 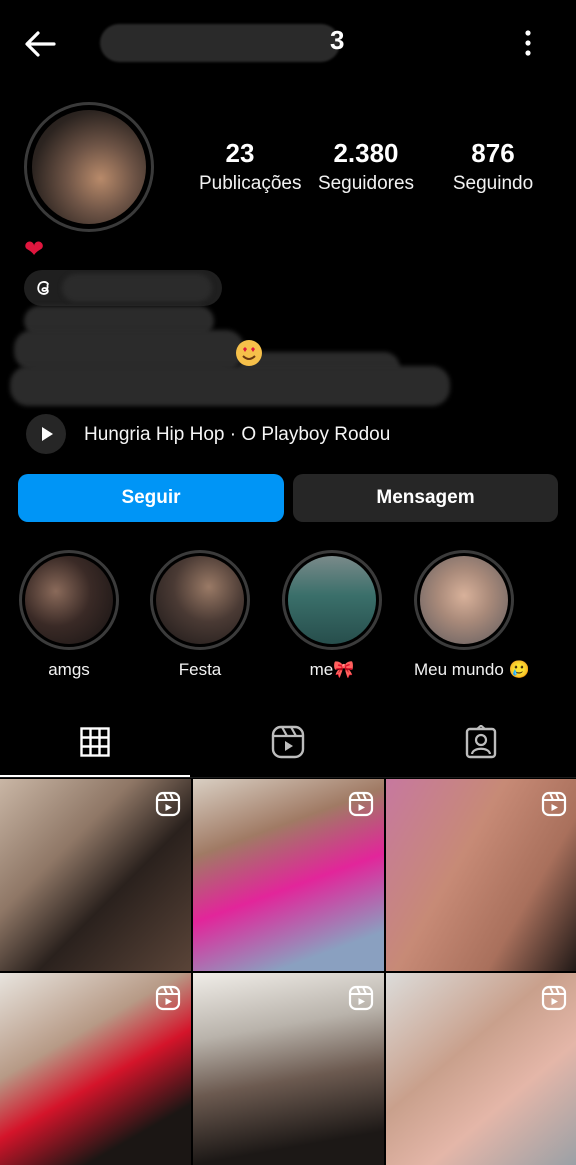 What do you see at coordinates (43, 288) in the screenshot?
I see `threads-icon` at bounding box center [43, 288].